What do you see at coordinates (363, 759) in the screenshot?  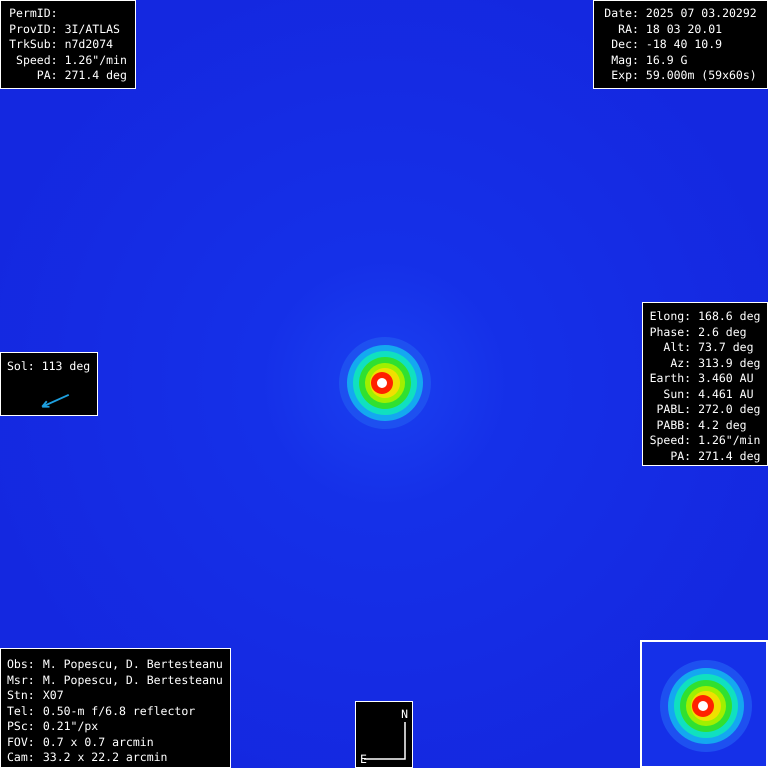 I see `east-label: E` at bounding box center [363, 759].